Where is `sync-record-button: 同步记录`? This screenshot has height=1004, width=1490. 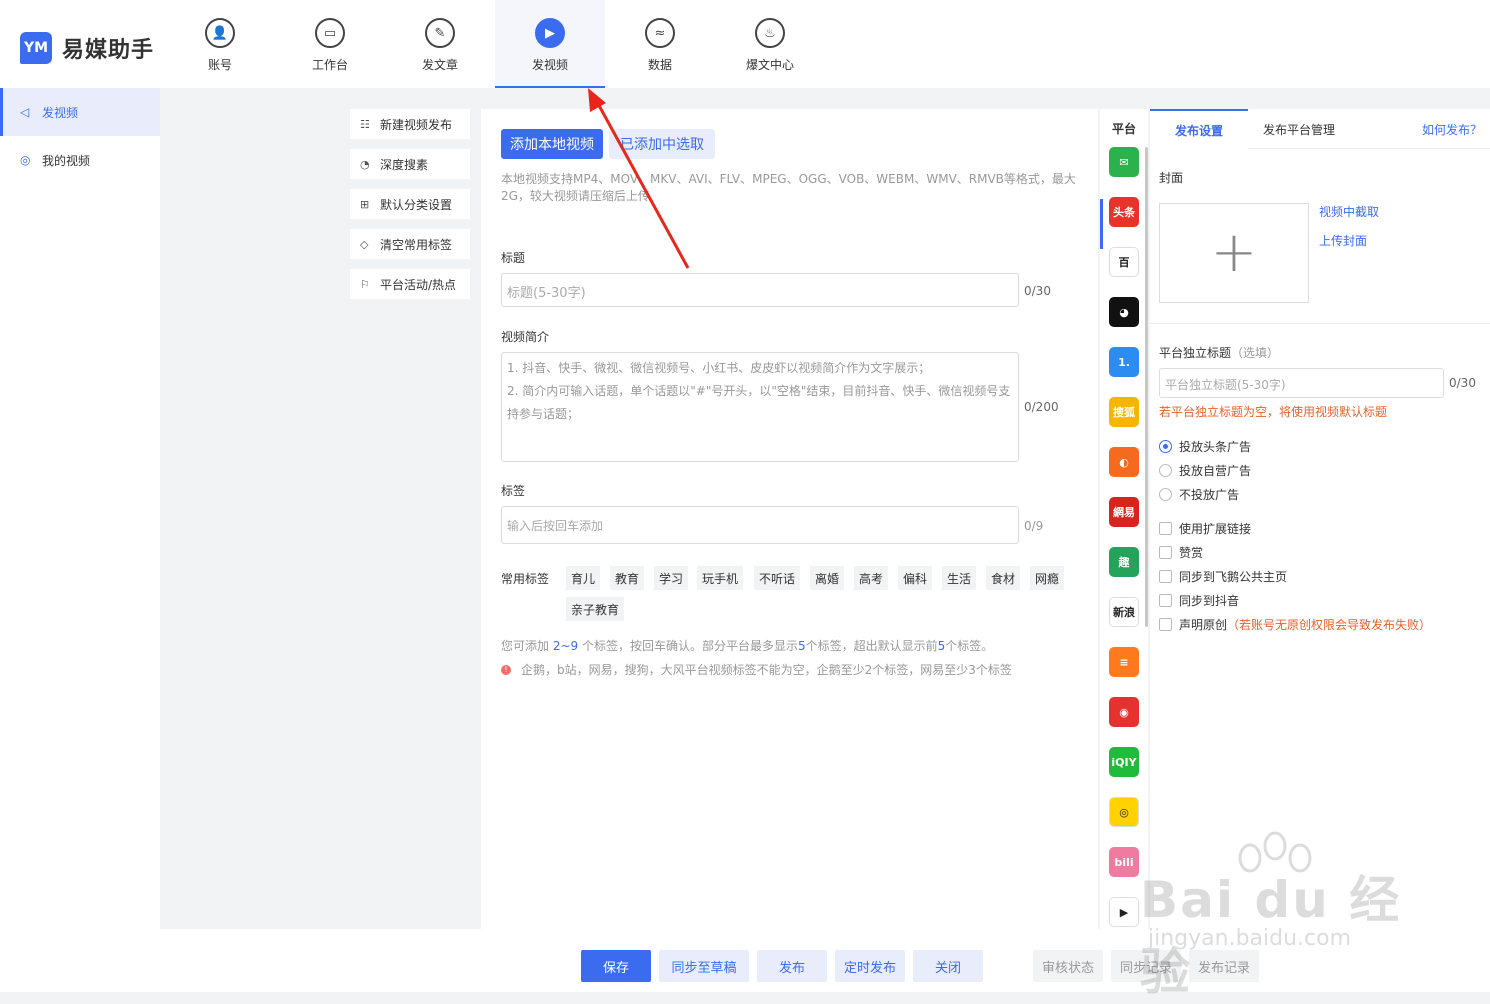 sync-record-button: 同步记录 is located at coordinates (1146, 966).